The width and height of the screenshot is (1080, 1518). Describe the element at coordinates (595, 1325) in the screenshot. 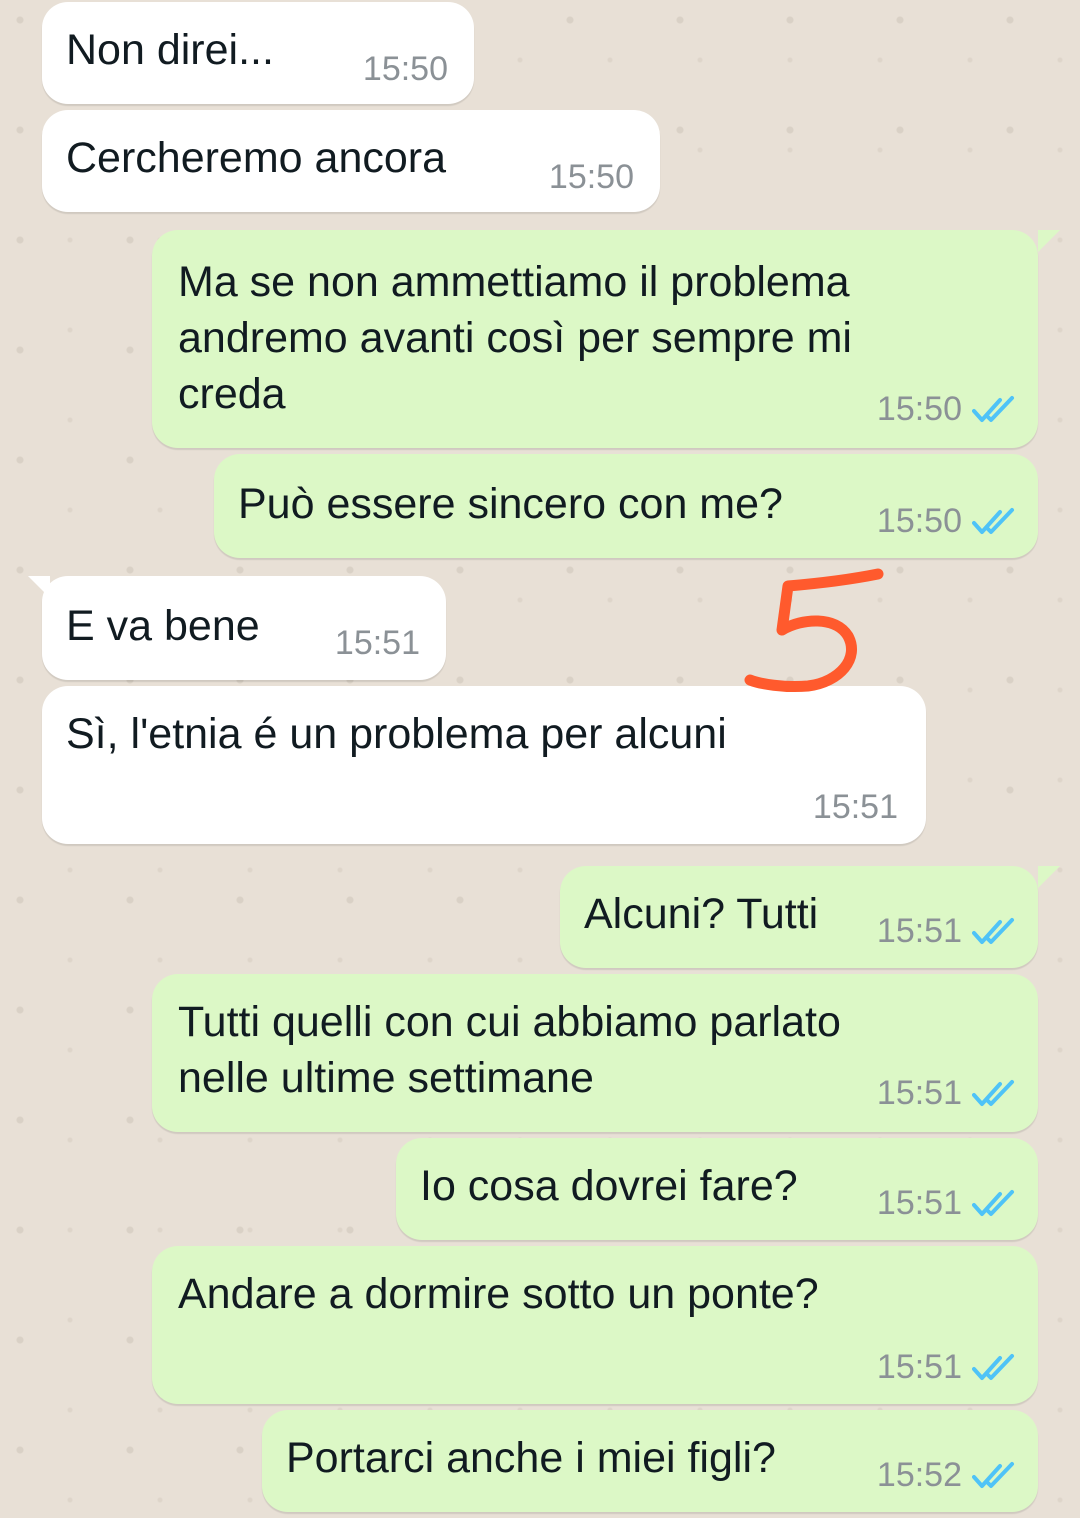

I see `outgoing-message-bubble: Andare a dormire sotto un ponte? 15:51` at that location.